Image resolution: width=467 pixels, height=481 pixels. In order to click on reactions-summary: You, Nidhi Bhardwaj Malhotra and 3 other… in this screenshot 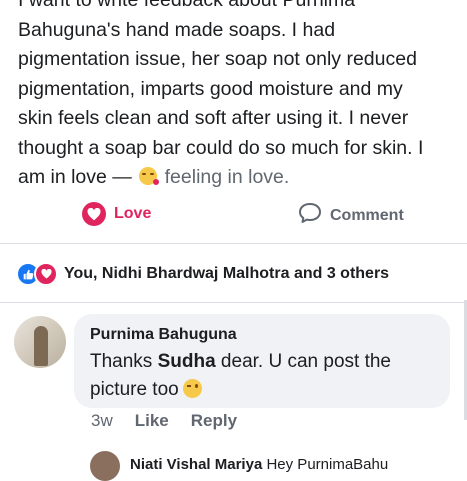, I will do `click(202, 274)`.